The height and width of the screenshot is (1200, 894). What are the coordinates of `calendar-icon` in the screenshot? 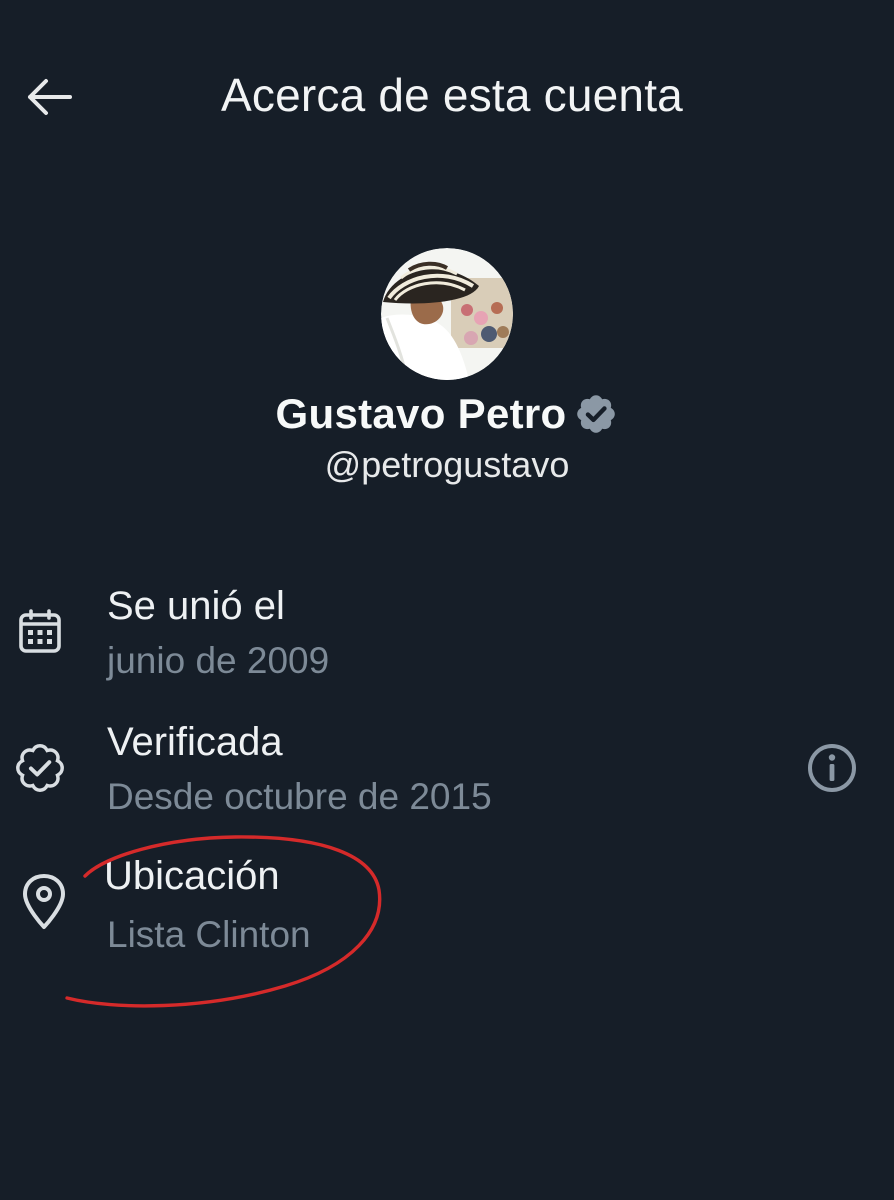 It's located at (40, 631).